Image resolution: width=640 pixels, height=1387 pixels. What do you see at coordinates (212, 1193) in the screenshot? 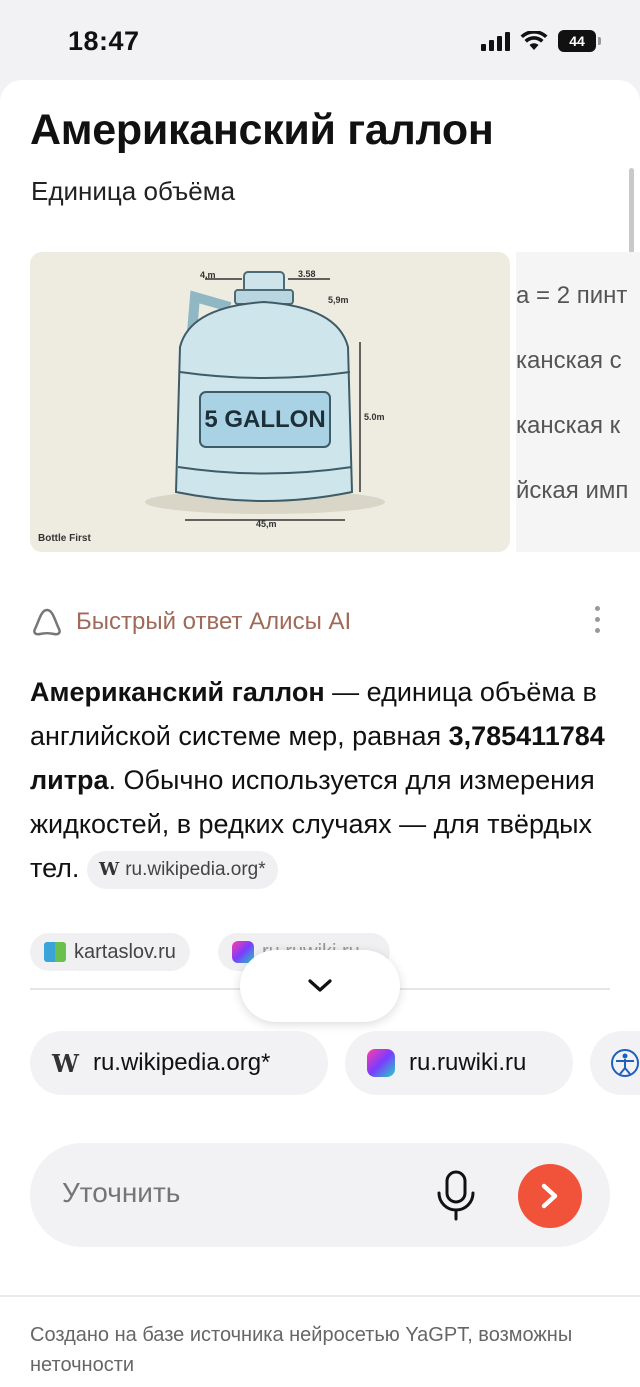
I see `refine-input` at bounding box center [212, 1193].